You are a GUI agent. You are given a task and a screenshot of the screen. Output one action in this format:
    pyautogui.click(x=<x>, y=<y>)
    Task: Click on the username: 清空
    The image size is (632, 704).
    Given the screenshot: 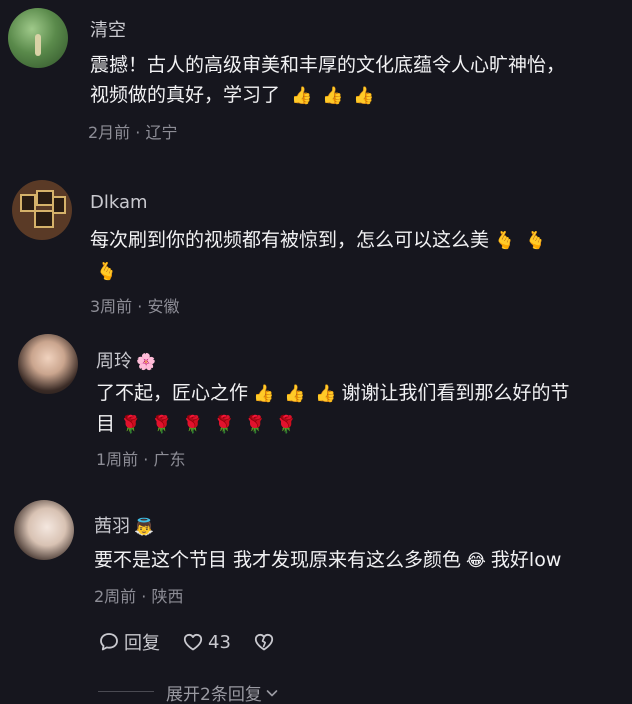 What is the action you would take?
    pyautogui.click(x=108, y=29)
    